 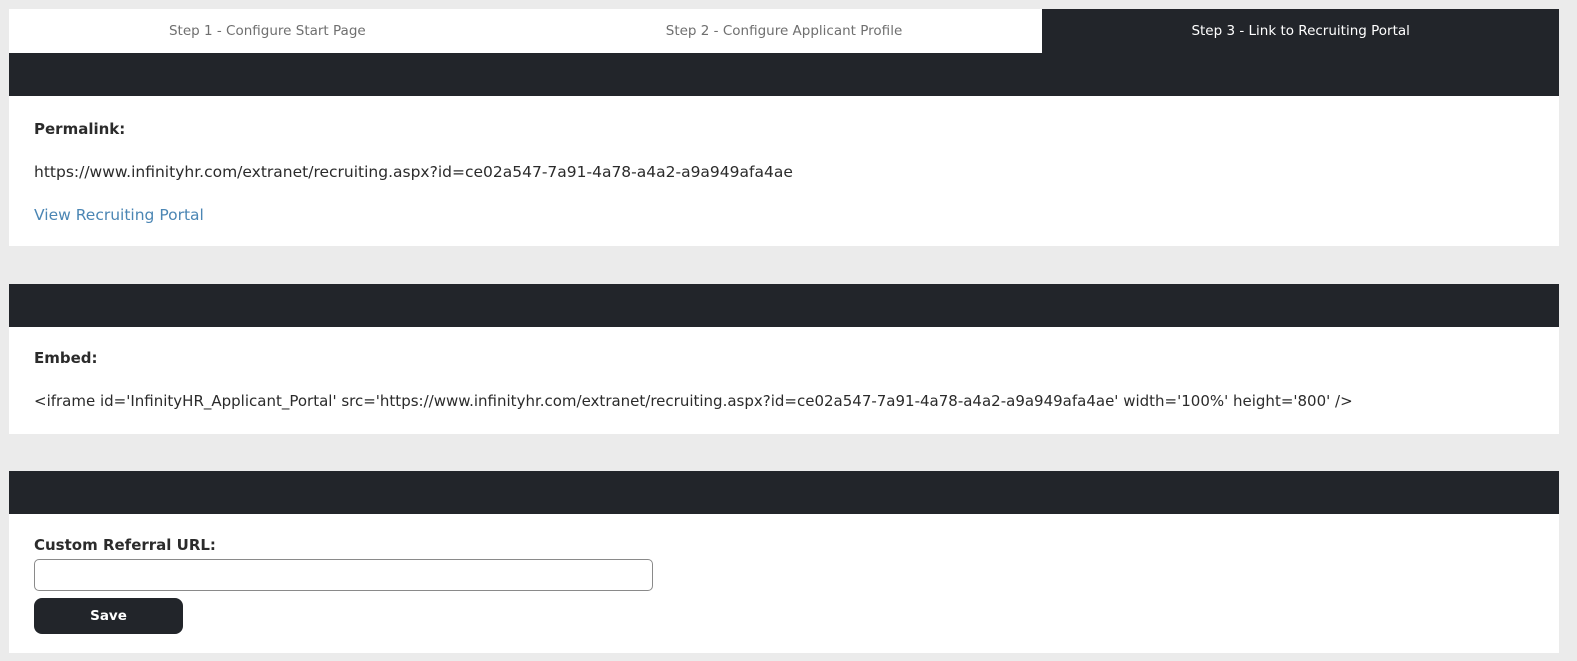 What do you see at coordinates (343, 575) in the screenshot?
I see `custom-referral-url-input` at bounding box center [343, 575].